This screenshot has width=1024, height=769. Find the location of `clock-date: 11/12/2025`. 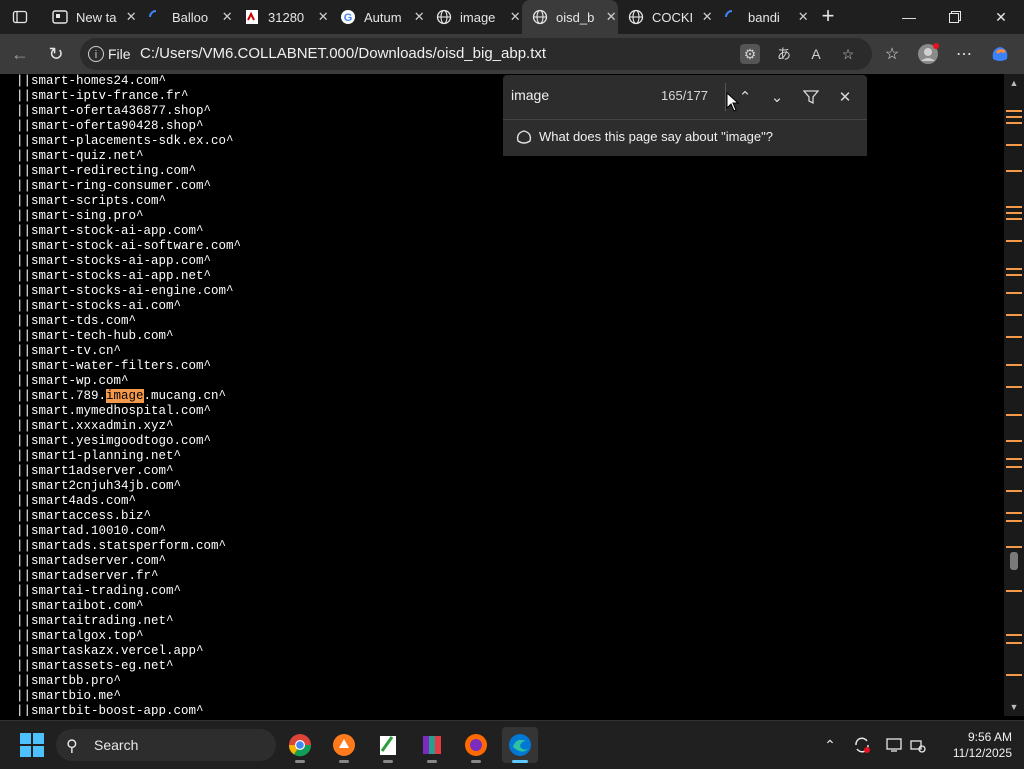

clock-date: 11/12/2025 is located at coordinates (982, 753).